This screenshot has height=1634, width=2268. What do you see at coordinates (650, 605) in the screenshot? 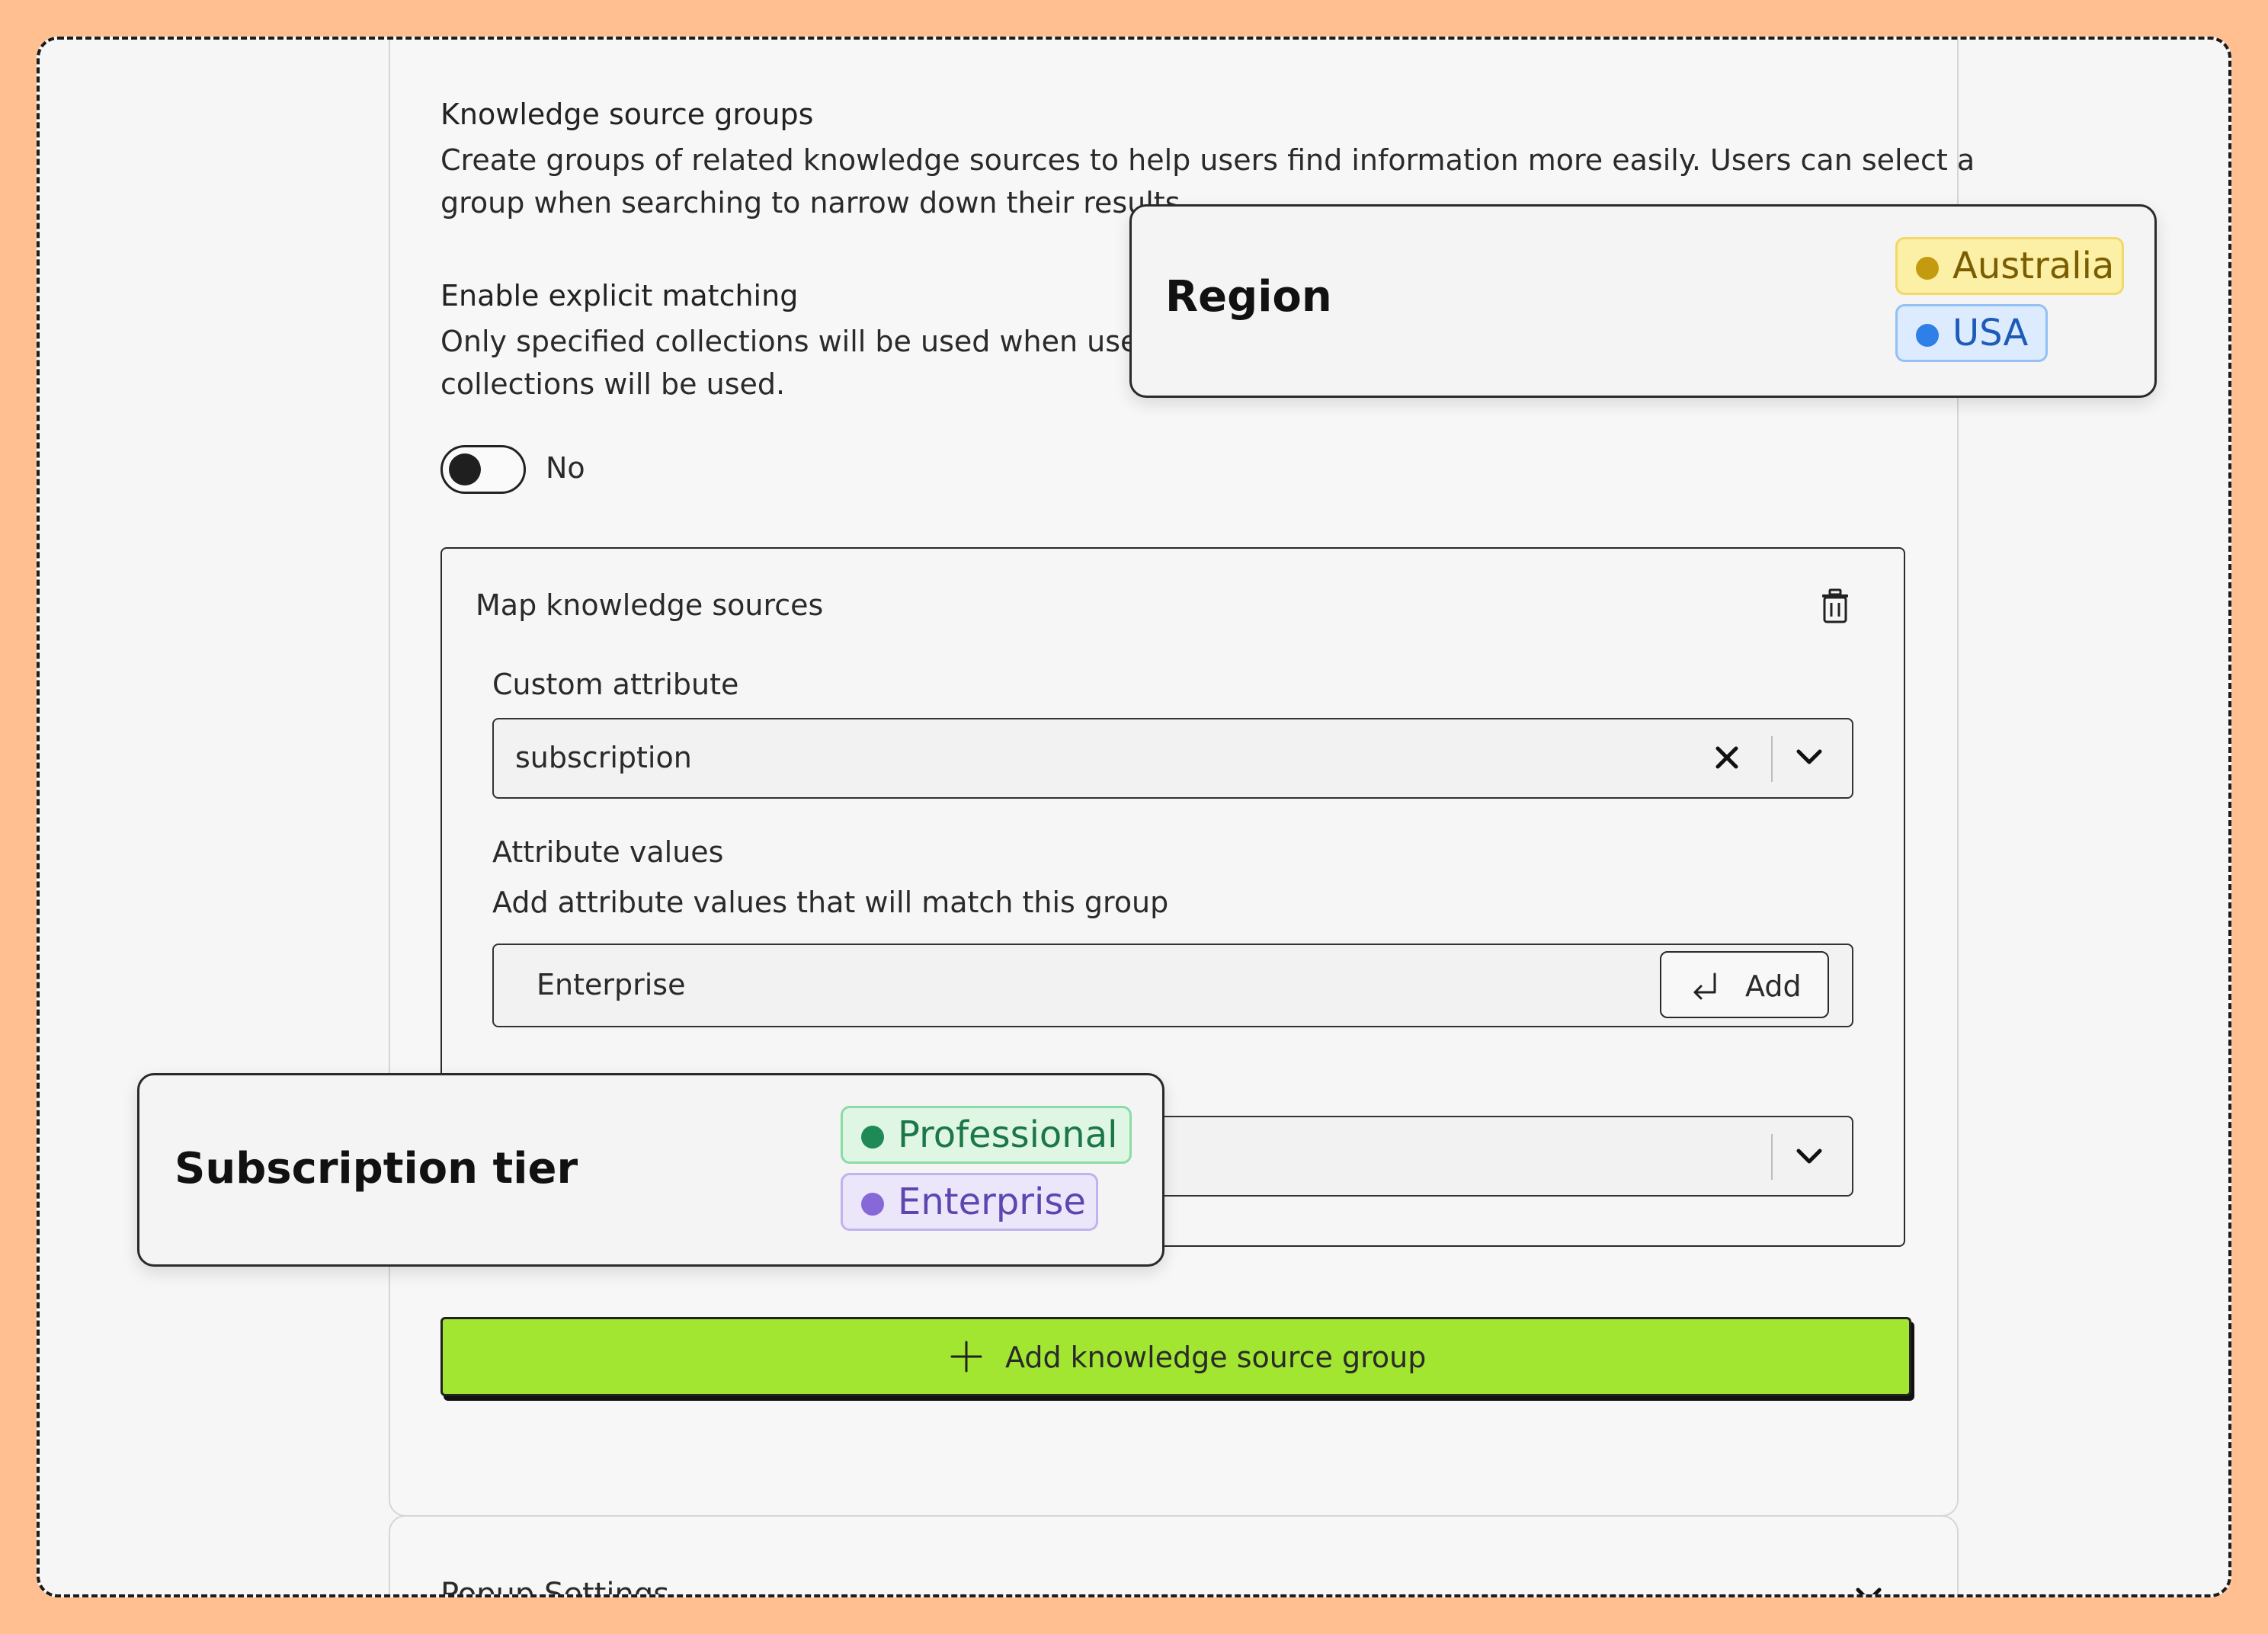
I see `map-card-title: Map knowledge sources` at bounding box center [650, 605].